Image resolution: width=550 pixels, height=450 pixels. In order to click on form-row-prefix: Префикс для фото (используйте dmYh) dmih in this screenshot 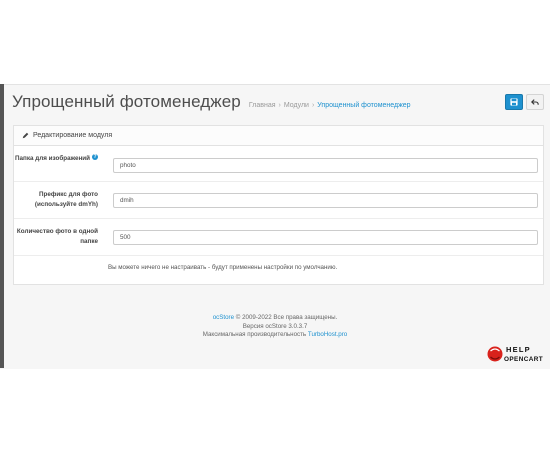, I will do `click(278, 200)`.